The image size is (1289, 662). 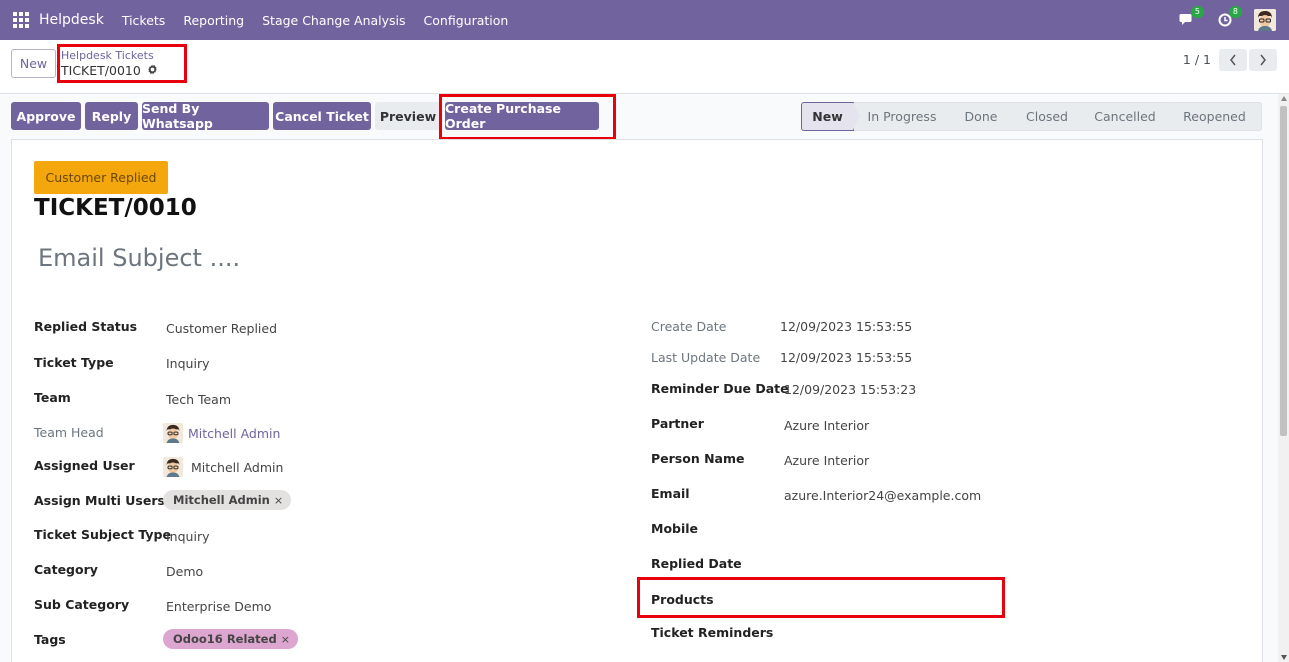 What do you see at coordinates (677, 423) in the screenshot?
I see `partner-label: Partner` at bounding box center [677, 423].